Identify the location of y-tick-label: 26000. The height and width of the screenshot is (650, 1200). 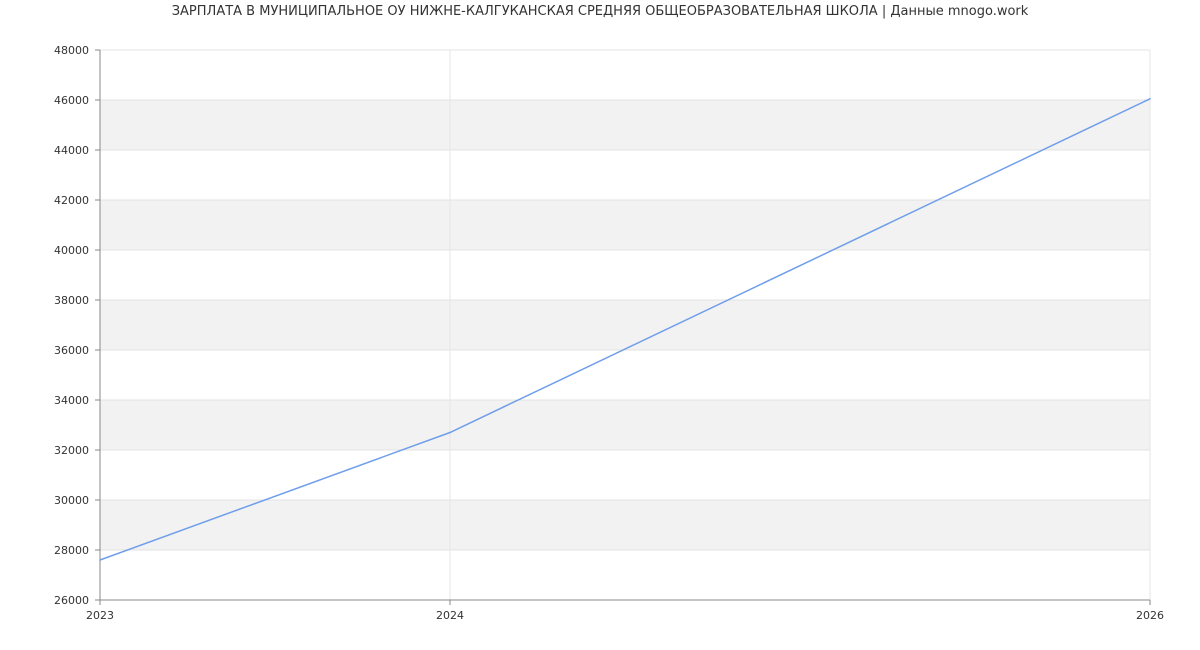
(71, 600).